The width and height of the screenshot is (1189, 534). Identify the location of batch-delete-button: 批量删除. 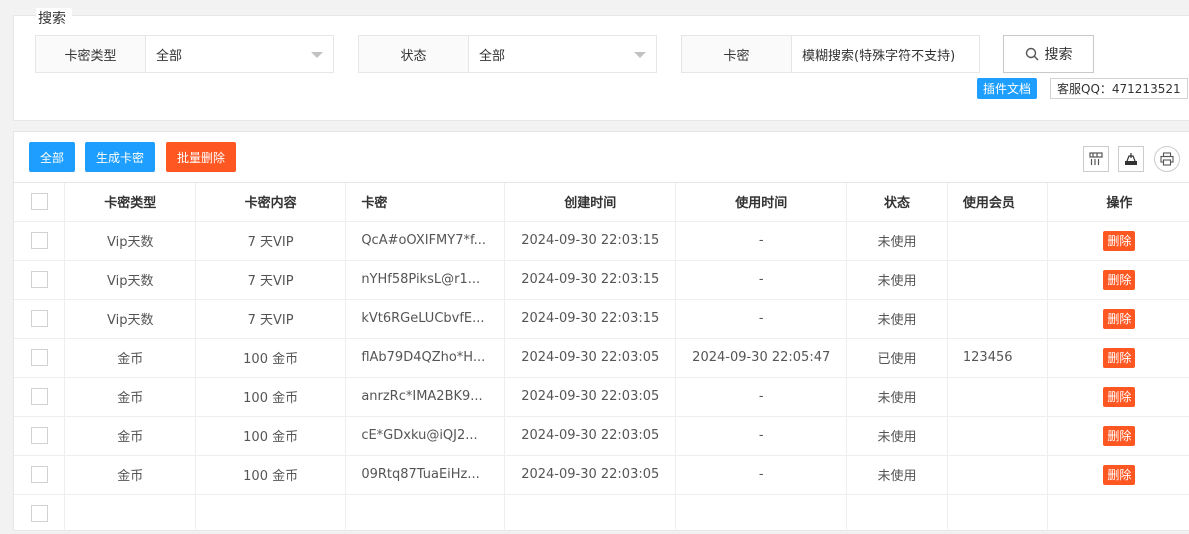
(201, 157).